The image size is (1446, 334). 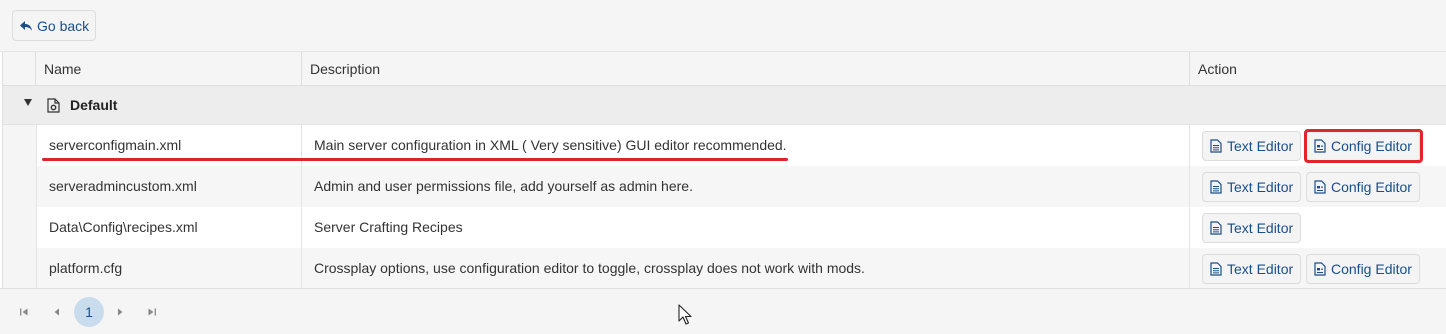 I want to click on pager: 1, so click(x=723, y=311).